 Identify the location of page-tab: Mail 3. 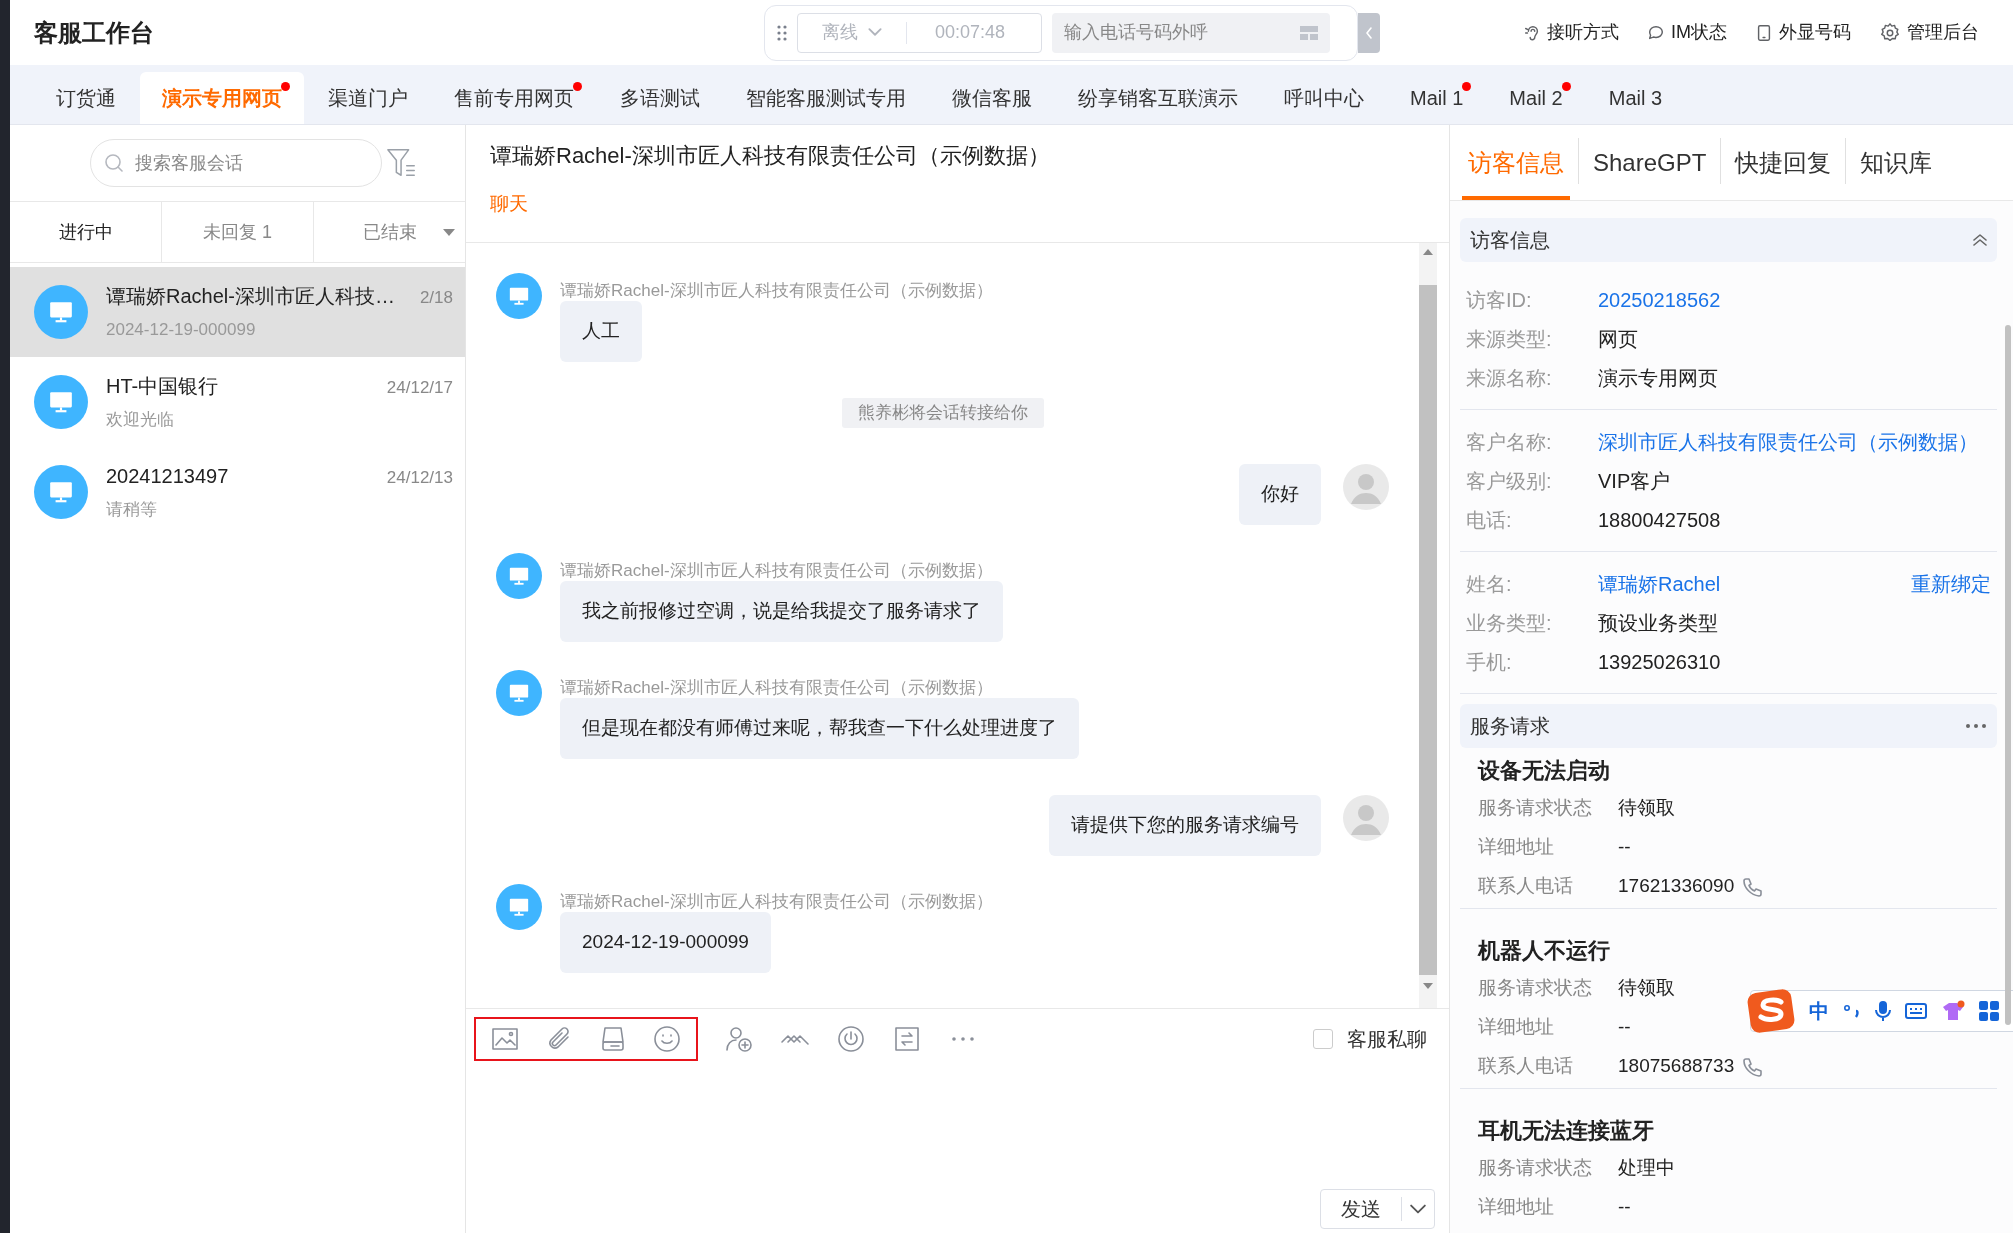
(1635, 98).